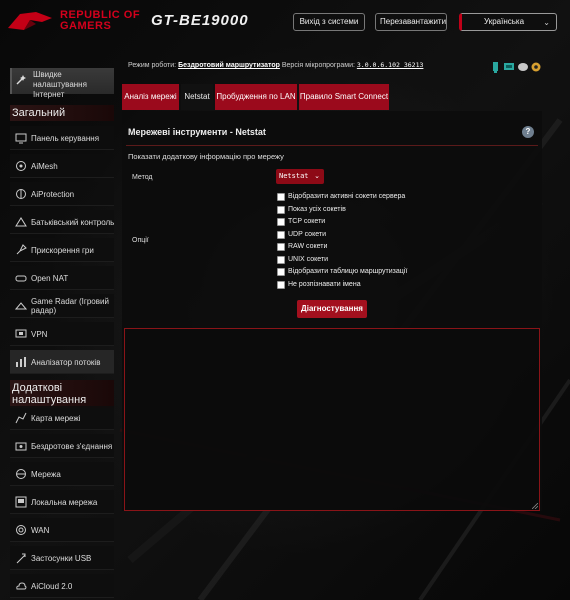 The image size is (570, 600). I want to click on rocket-icon, so click(21, 249).